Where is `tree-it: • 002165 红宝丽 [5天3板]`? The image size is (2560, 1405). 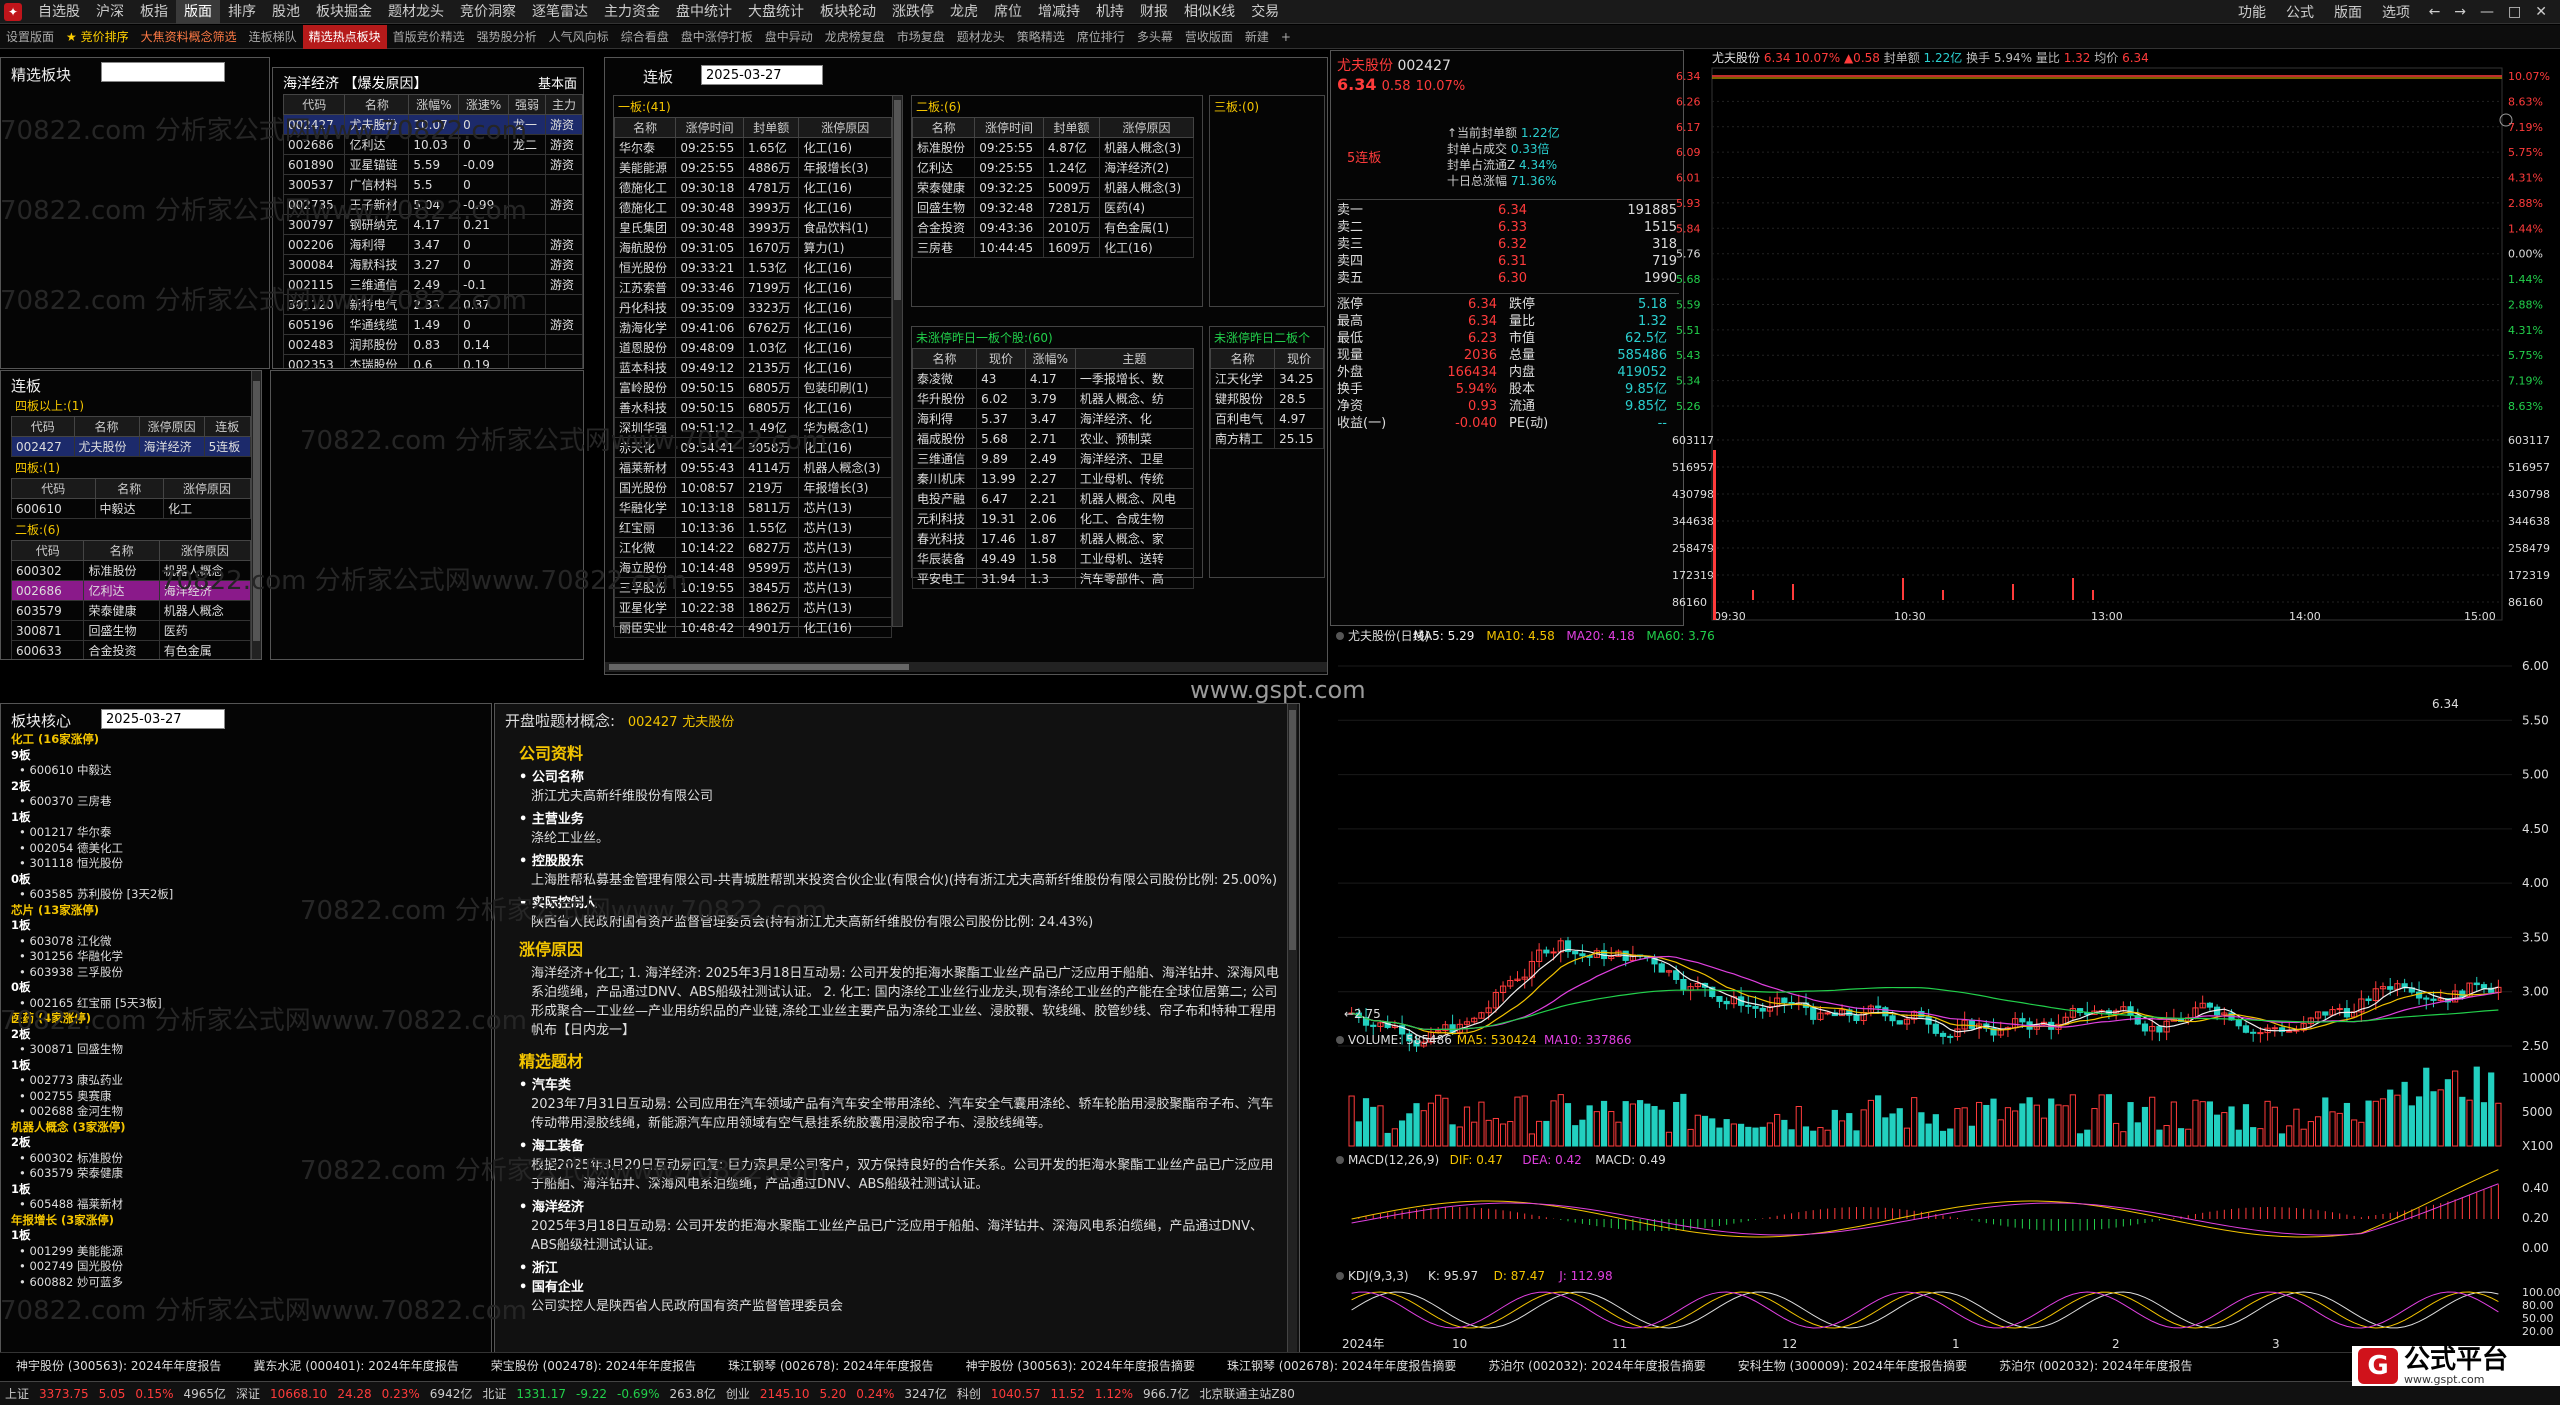
tree-it: • 002165 红宝丽 [5天3板] is located at coordinates (246, 1004).